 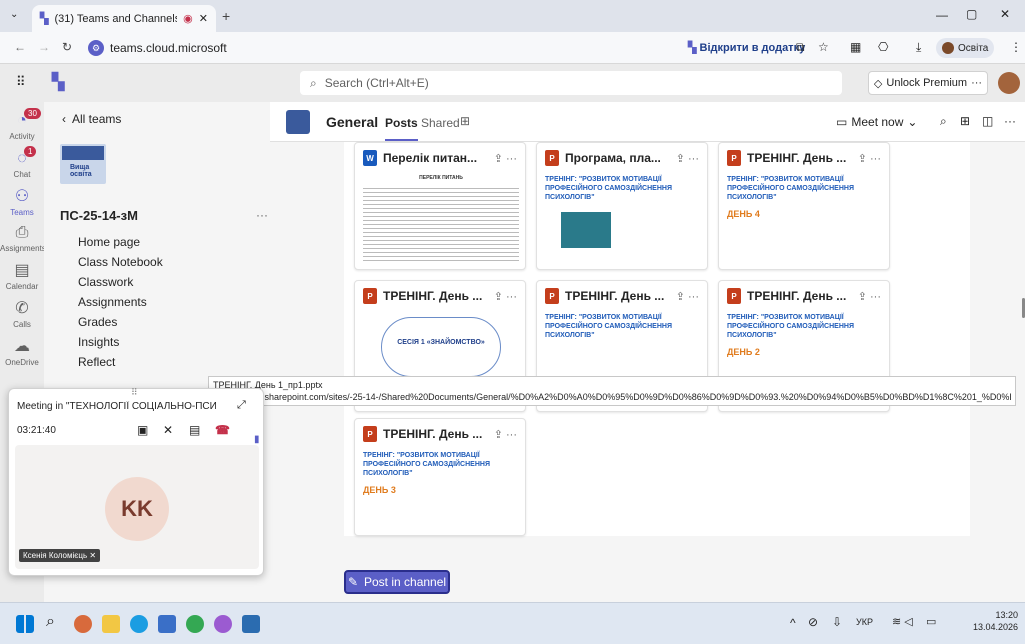 What do you see at coordinates (465, 121) in the screenshot?
I see `add-tab-icon: ⊞` at bounding box center [465, 121].